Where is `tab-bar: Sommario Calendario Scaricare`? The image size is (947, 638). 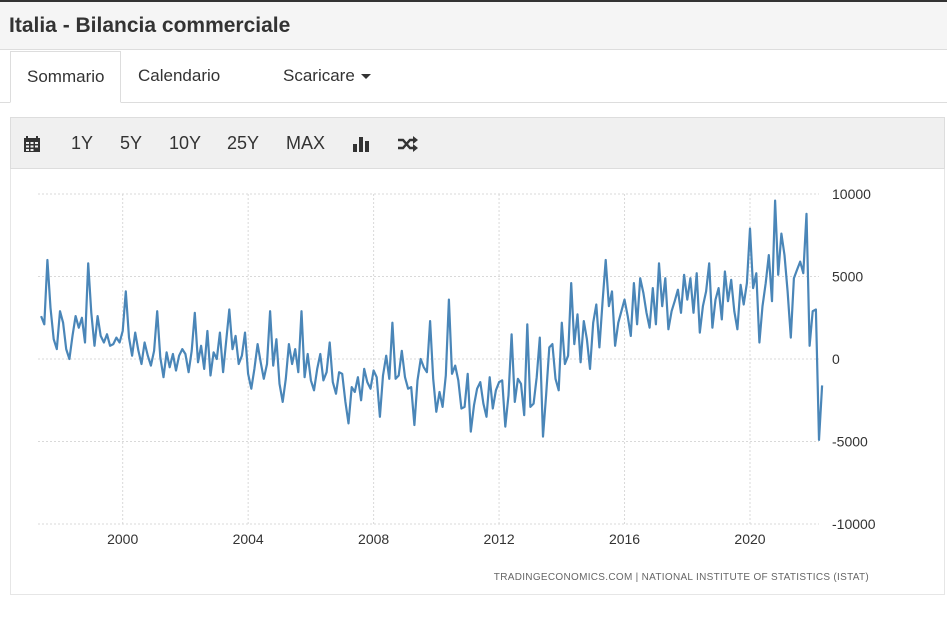
tab-bar: Sommario Calendario Scaricare is located at coordinates (473, 77).